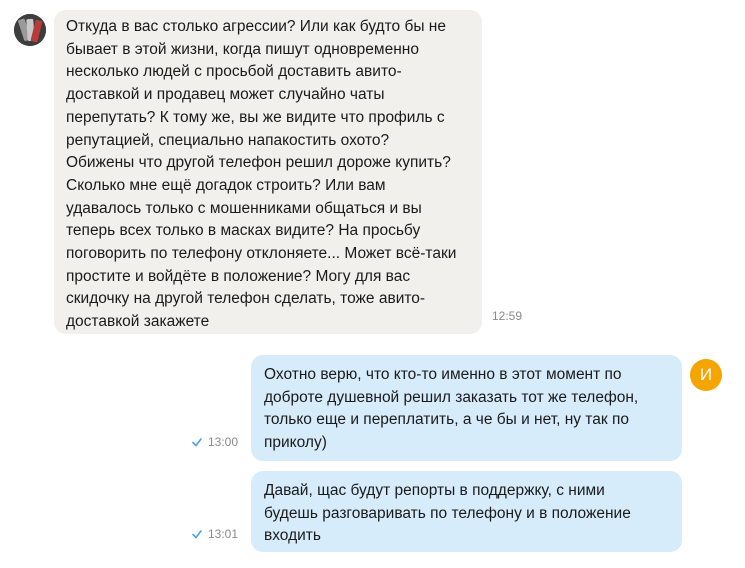 The width and height of the screenshot is (745, 568). I want to click on message-status: 13:01, so click(215, 534).